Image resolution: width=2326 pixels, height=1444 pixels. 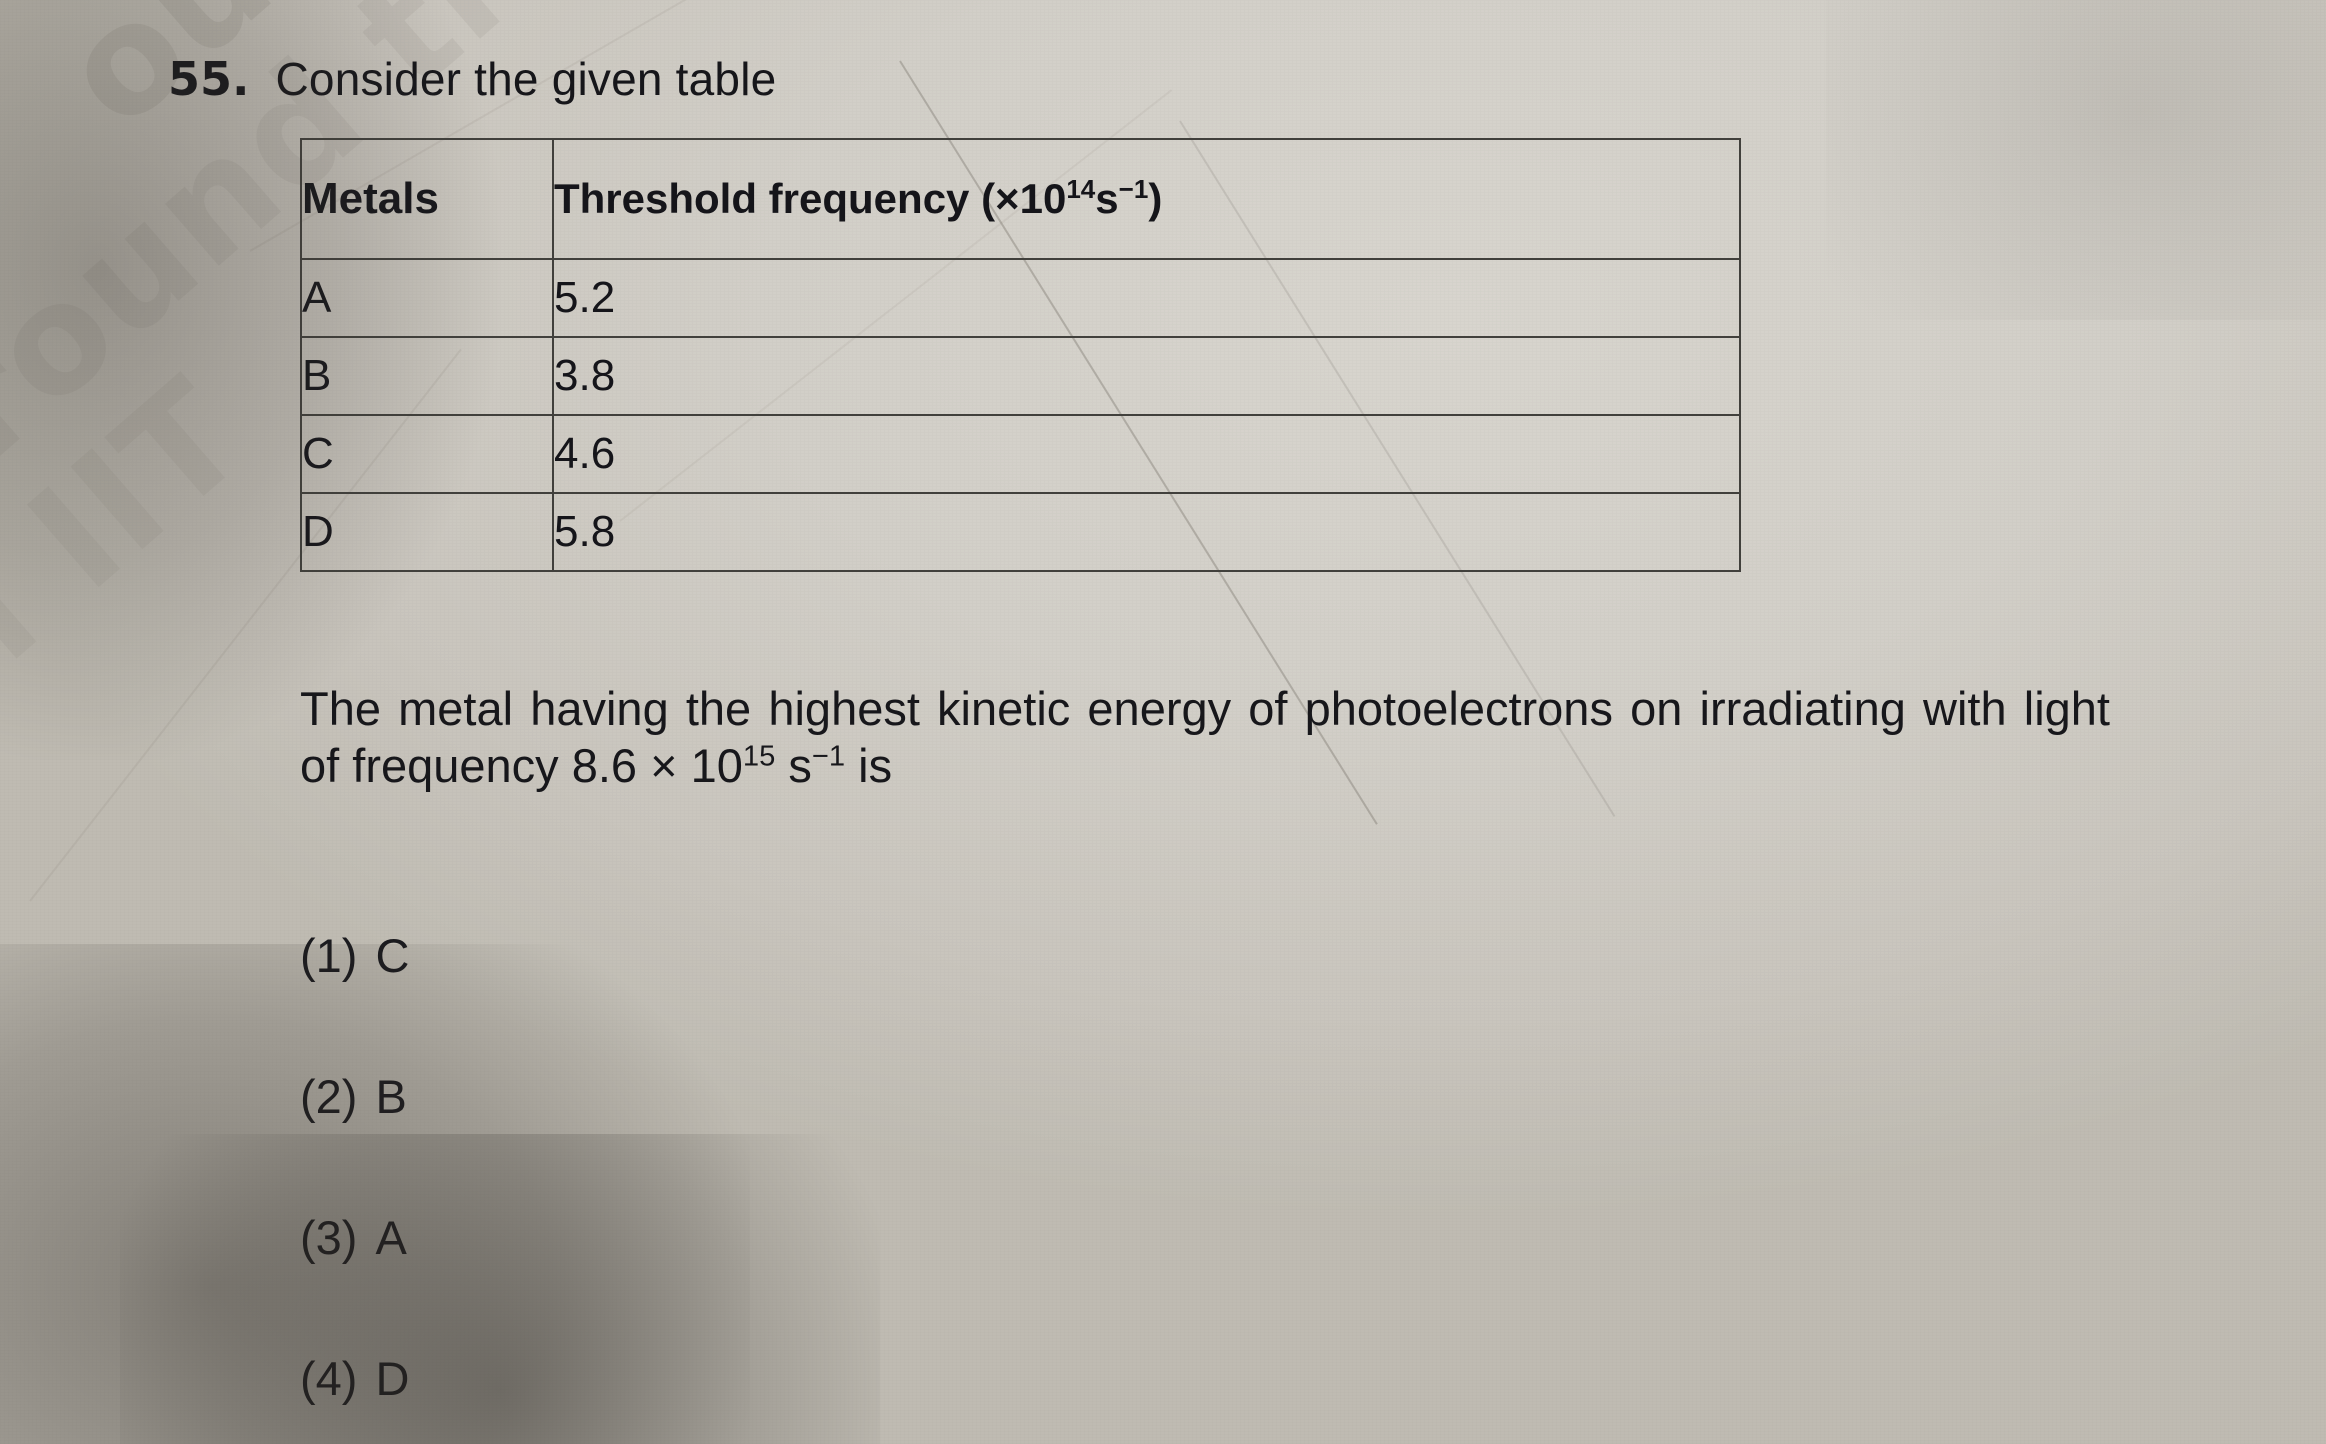 What do you see at coordinates (427, 199) in the screenshot?
I see `column-header-metals: Metals` at bounding box center [427, 199].